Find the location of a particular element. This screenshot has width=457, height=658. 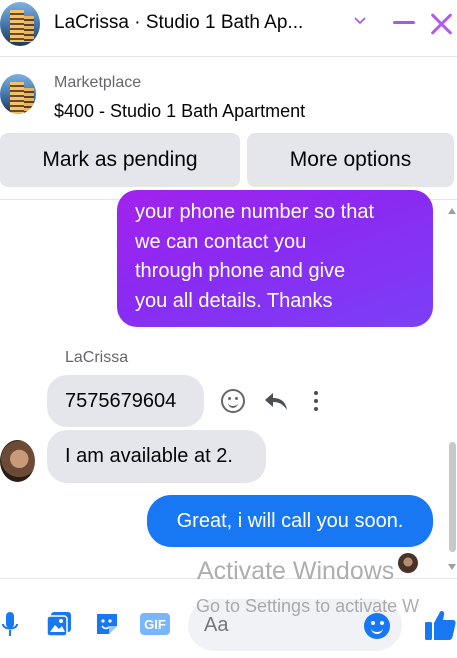

message-line: we can contact you is located at coordinates (221, 241).